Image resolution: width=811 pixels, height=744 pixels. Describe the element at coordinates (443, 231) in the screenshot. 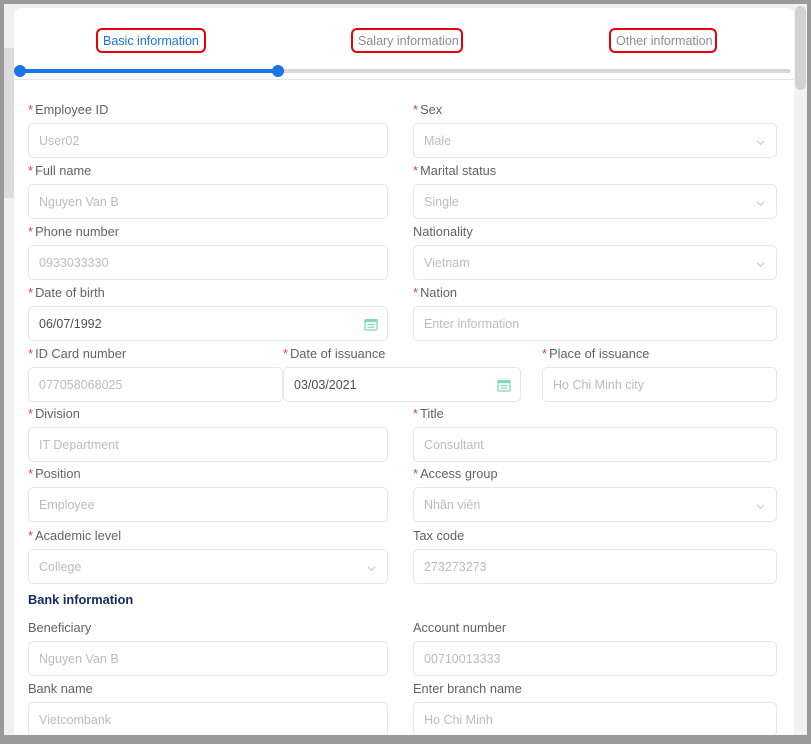

I see `label-nationality: Nationality` at that location.